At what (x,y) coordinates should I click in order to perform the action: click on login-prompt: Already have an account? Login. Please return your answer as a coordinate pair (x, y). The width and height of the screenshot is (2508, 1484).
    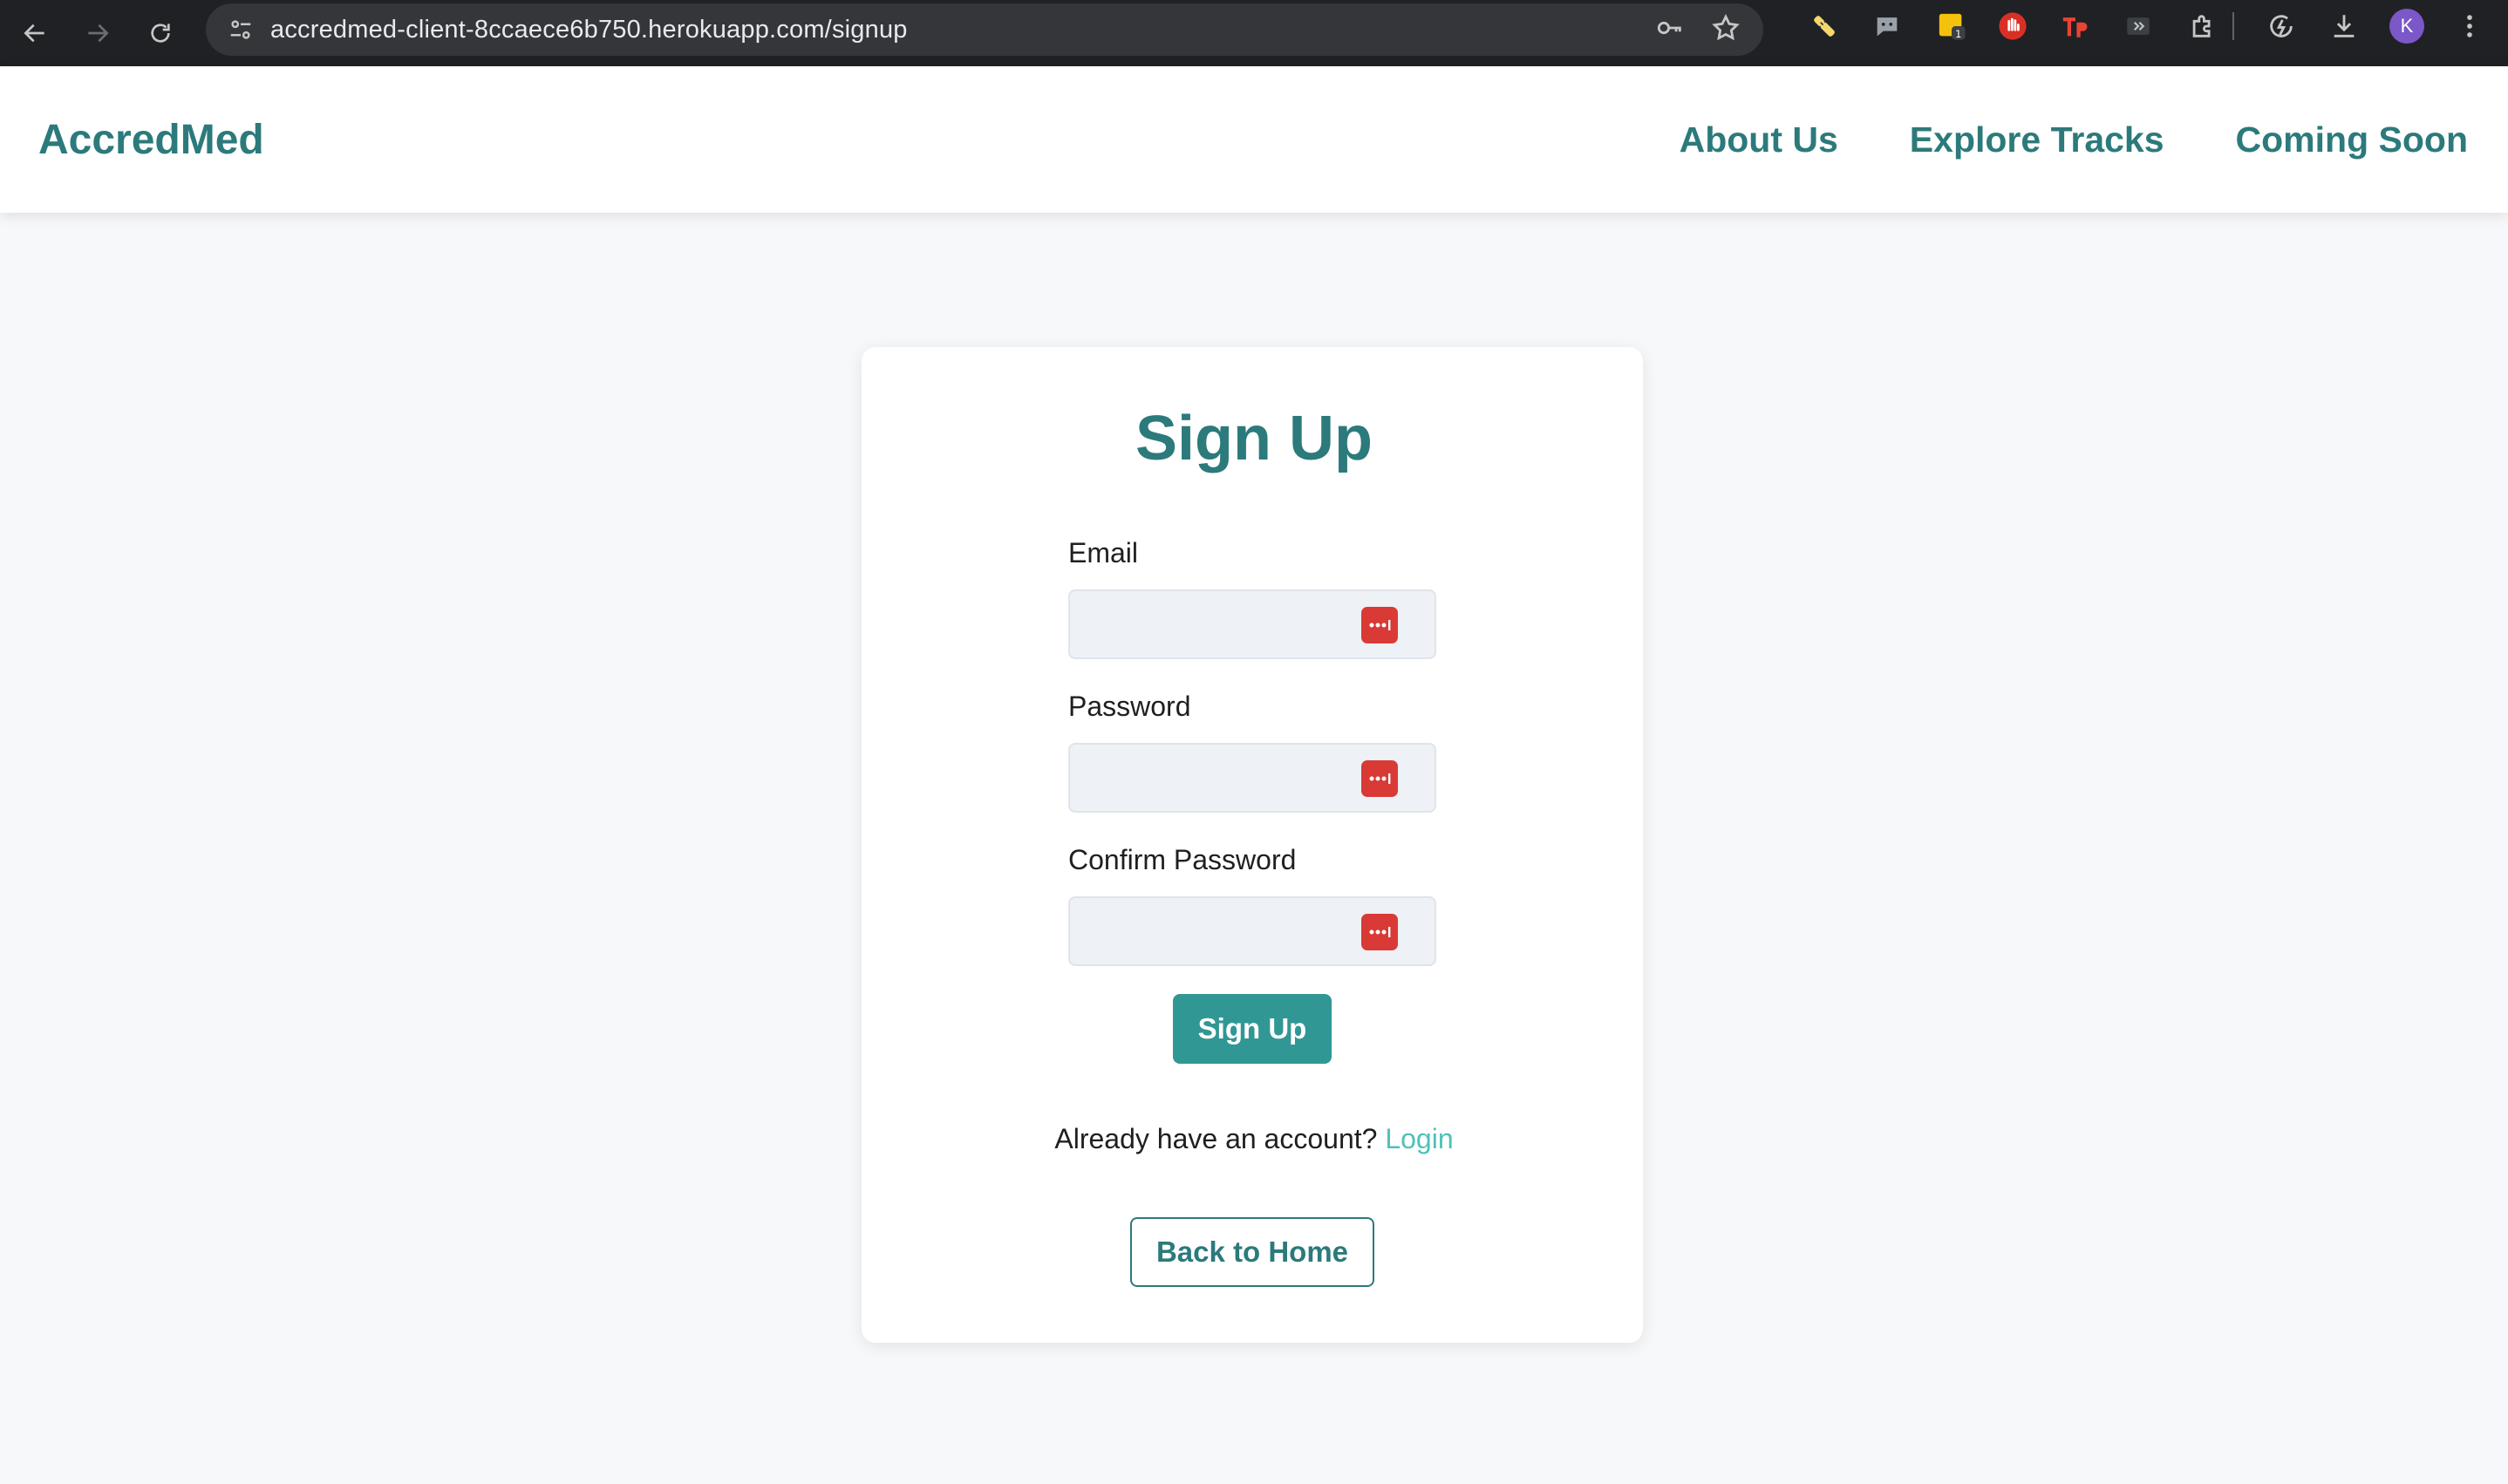
    Looking at the image, I should click on (1254, 1139).